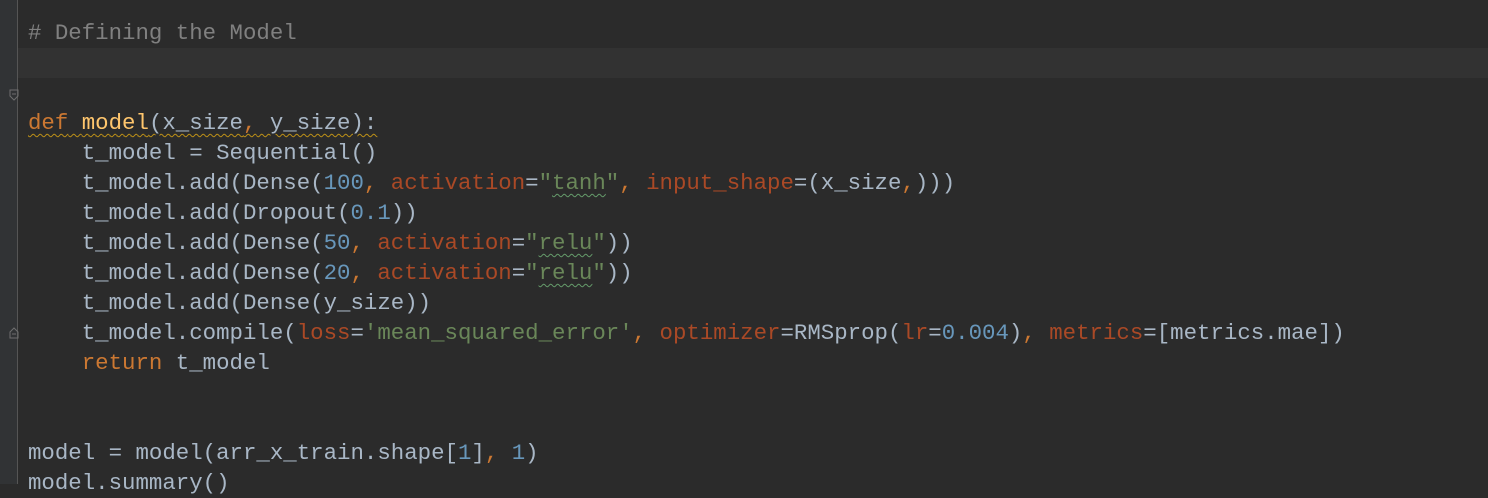  What do you see at coordinates (975, 333) in the screenshot?
I see `number-literal: 0.004` at bounding box center [975, 333].